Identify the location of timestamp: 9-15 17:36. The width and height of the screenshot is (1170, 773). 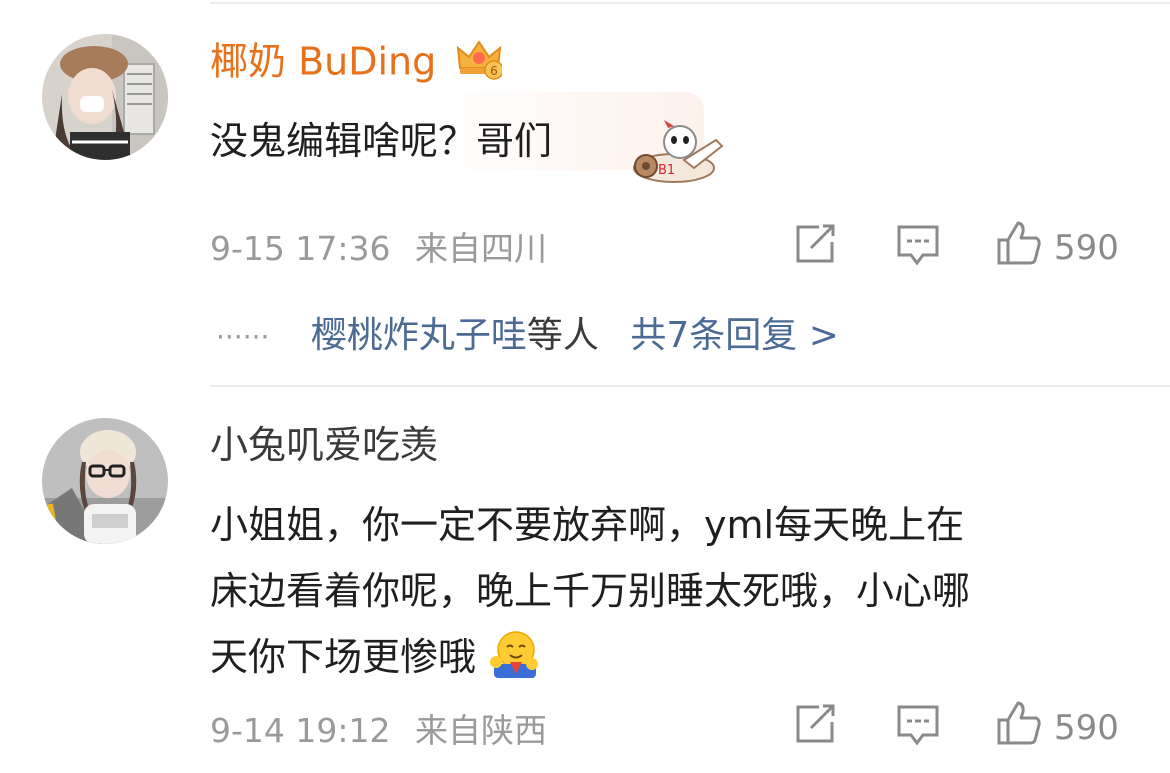
(300, 248).